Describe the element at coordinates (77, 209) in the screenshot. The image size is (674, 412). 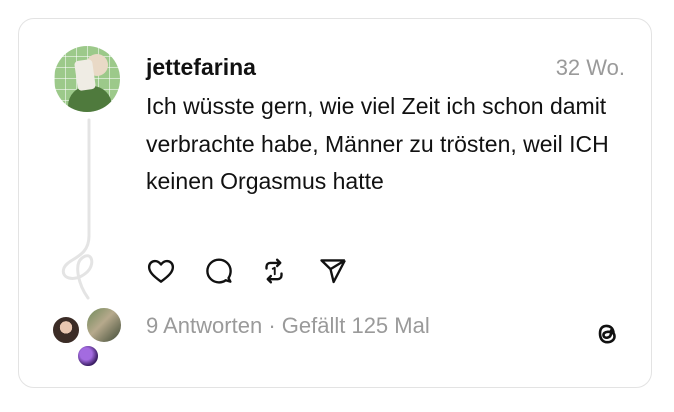
I see `thread-line` at that location.